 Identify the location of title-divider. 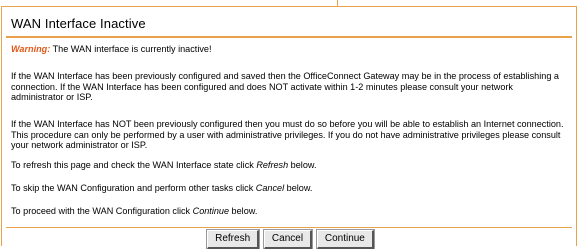
(289, 37).